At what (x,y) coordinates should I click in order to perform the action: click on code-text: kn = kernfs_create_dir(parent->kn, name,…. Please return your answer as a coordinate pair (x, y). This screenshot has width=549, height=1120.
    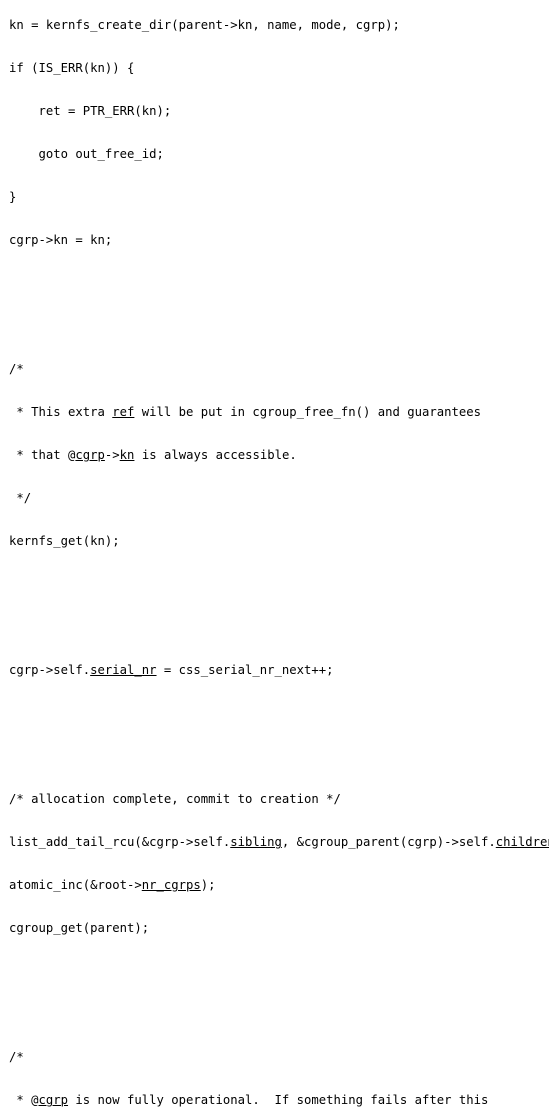
    Looking at the image, I should click on (204, 25).